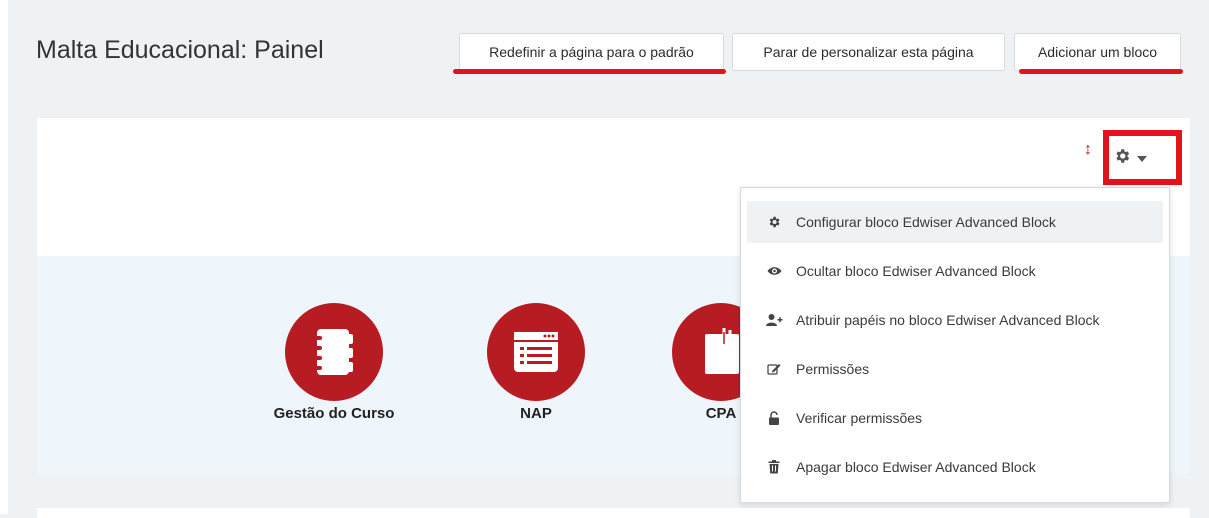 Image resolution: width=1209 pixels, height=518 pixels. Describe the element at coordinates (859, 418) in the screenshot. I see `menu-item-label: Verificar permissões` at that location.